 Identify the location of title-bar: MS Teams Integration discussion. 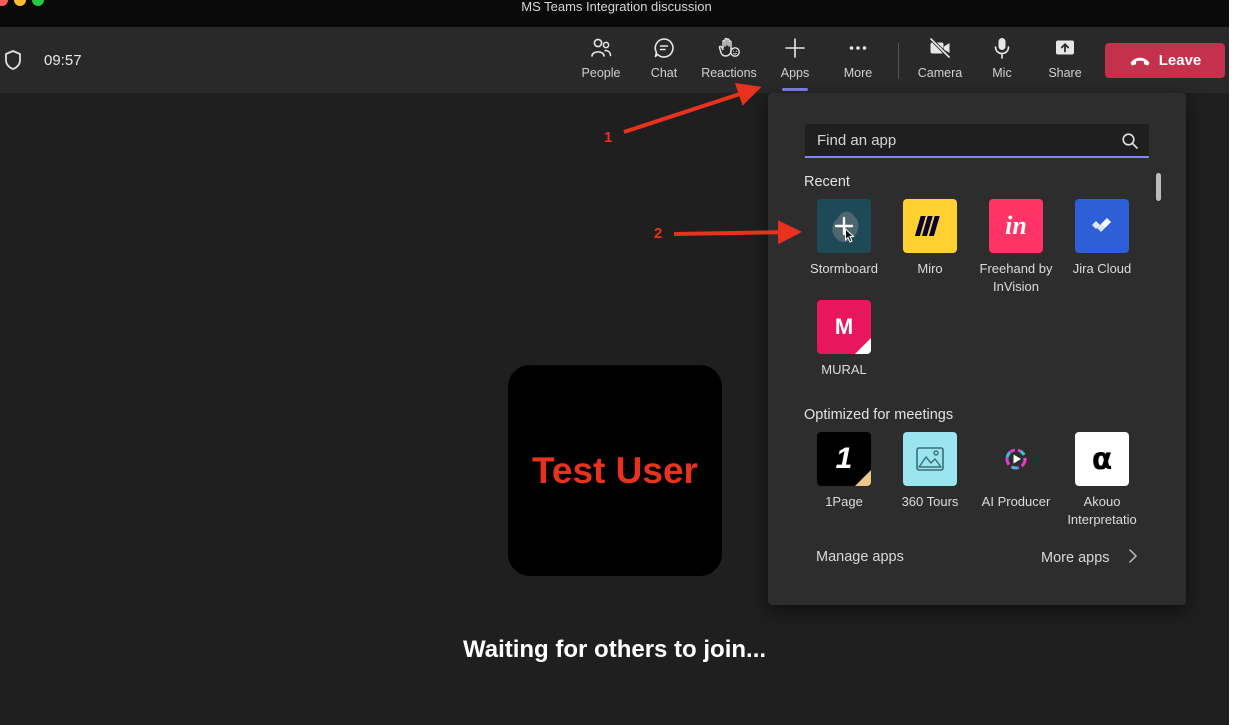
(616, 13).